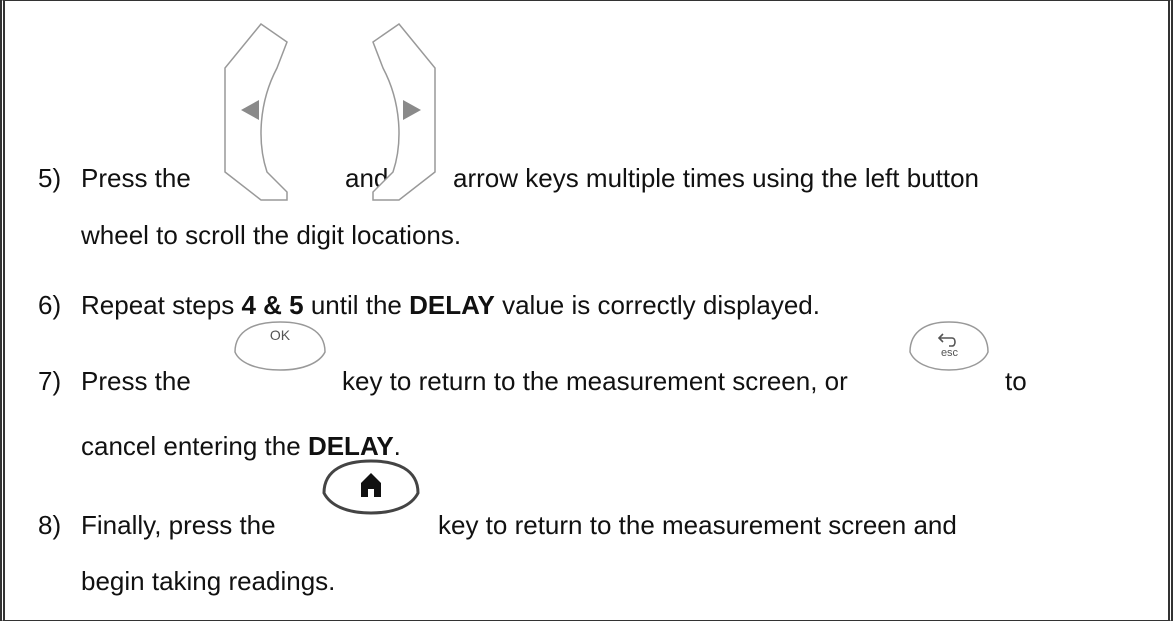  What do you see at coordinates (280, 335) in the screenshot?
I see `ok-key-label: OK` at bounding box center [280, 335].